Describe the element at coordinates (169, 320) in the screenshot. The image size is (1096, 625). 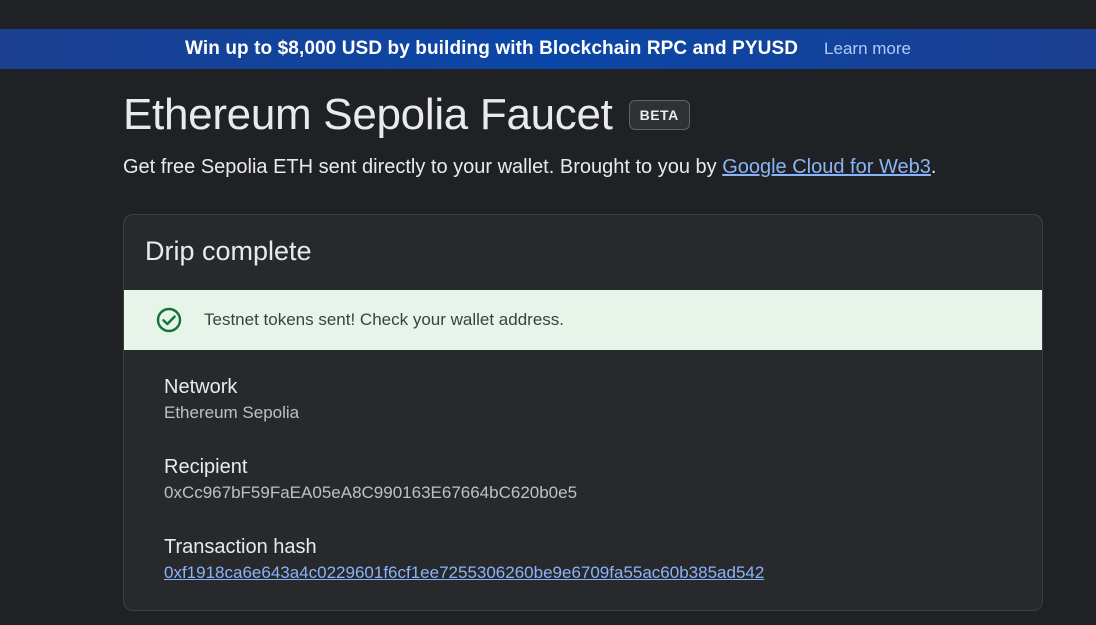
I see `check-circle-icon` at that location.